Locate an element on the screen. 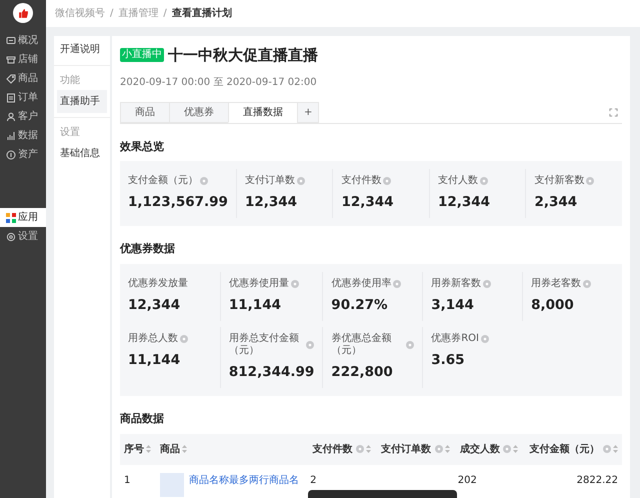  sidebar-item: 商品 is located at coordinates (23, 78).